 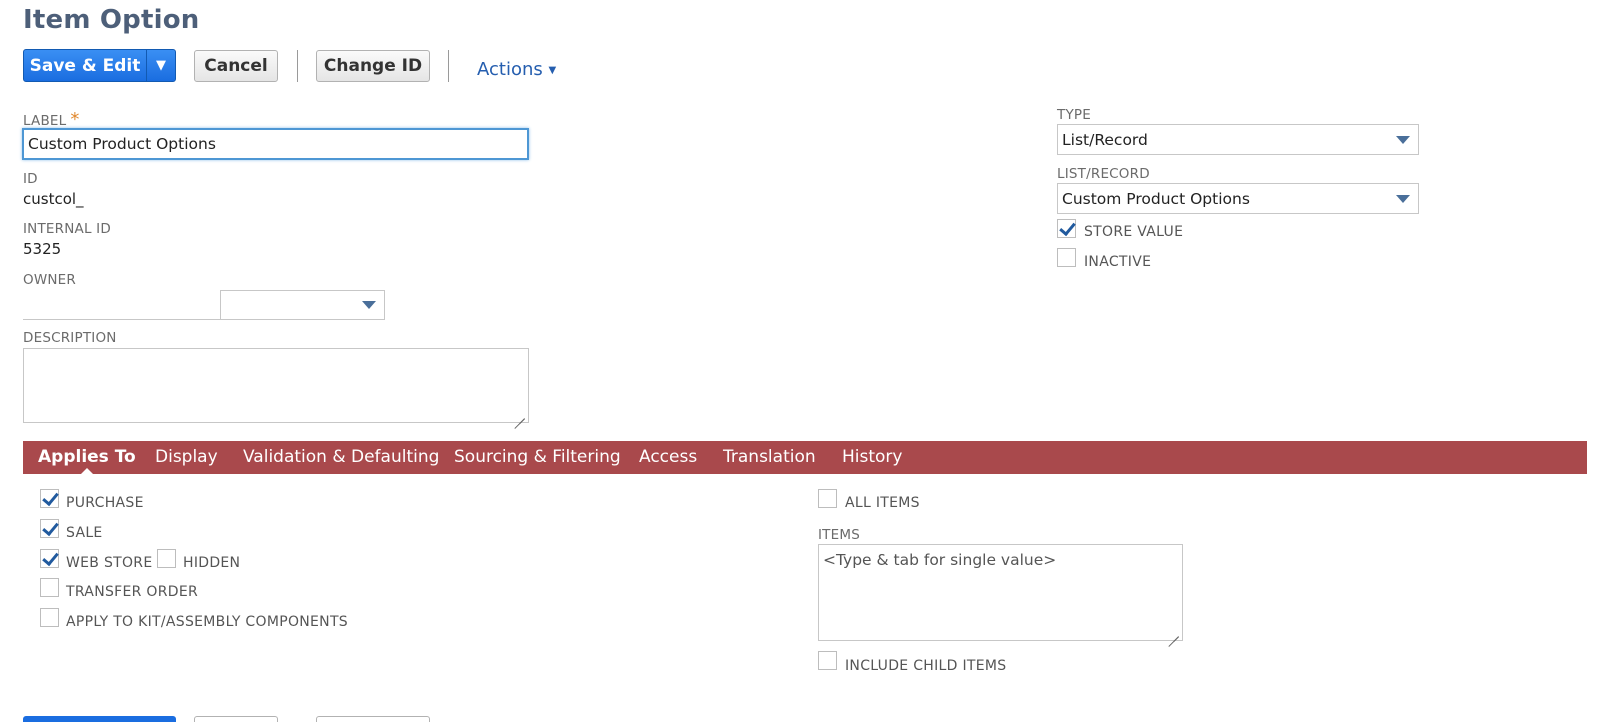 I want to click on actions-menu: Actions ▼, so click(x=516, y=69).